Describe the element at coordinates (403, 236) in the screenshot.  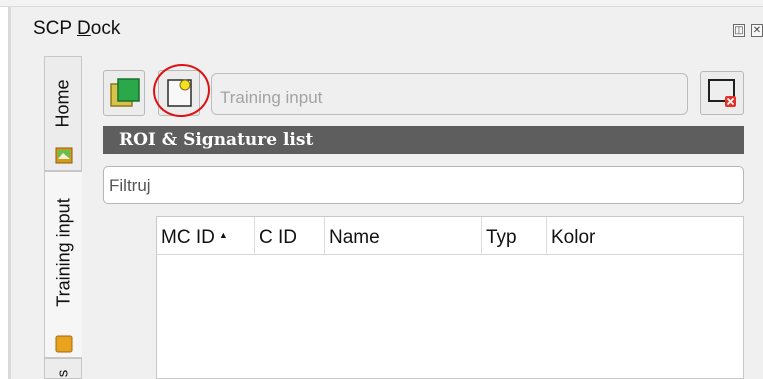
I see `column-header-name: Name` at that location.